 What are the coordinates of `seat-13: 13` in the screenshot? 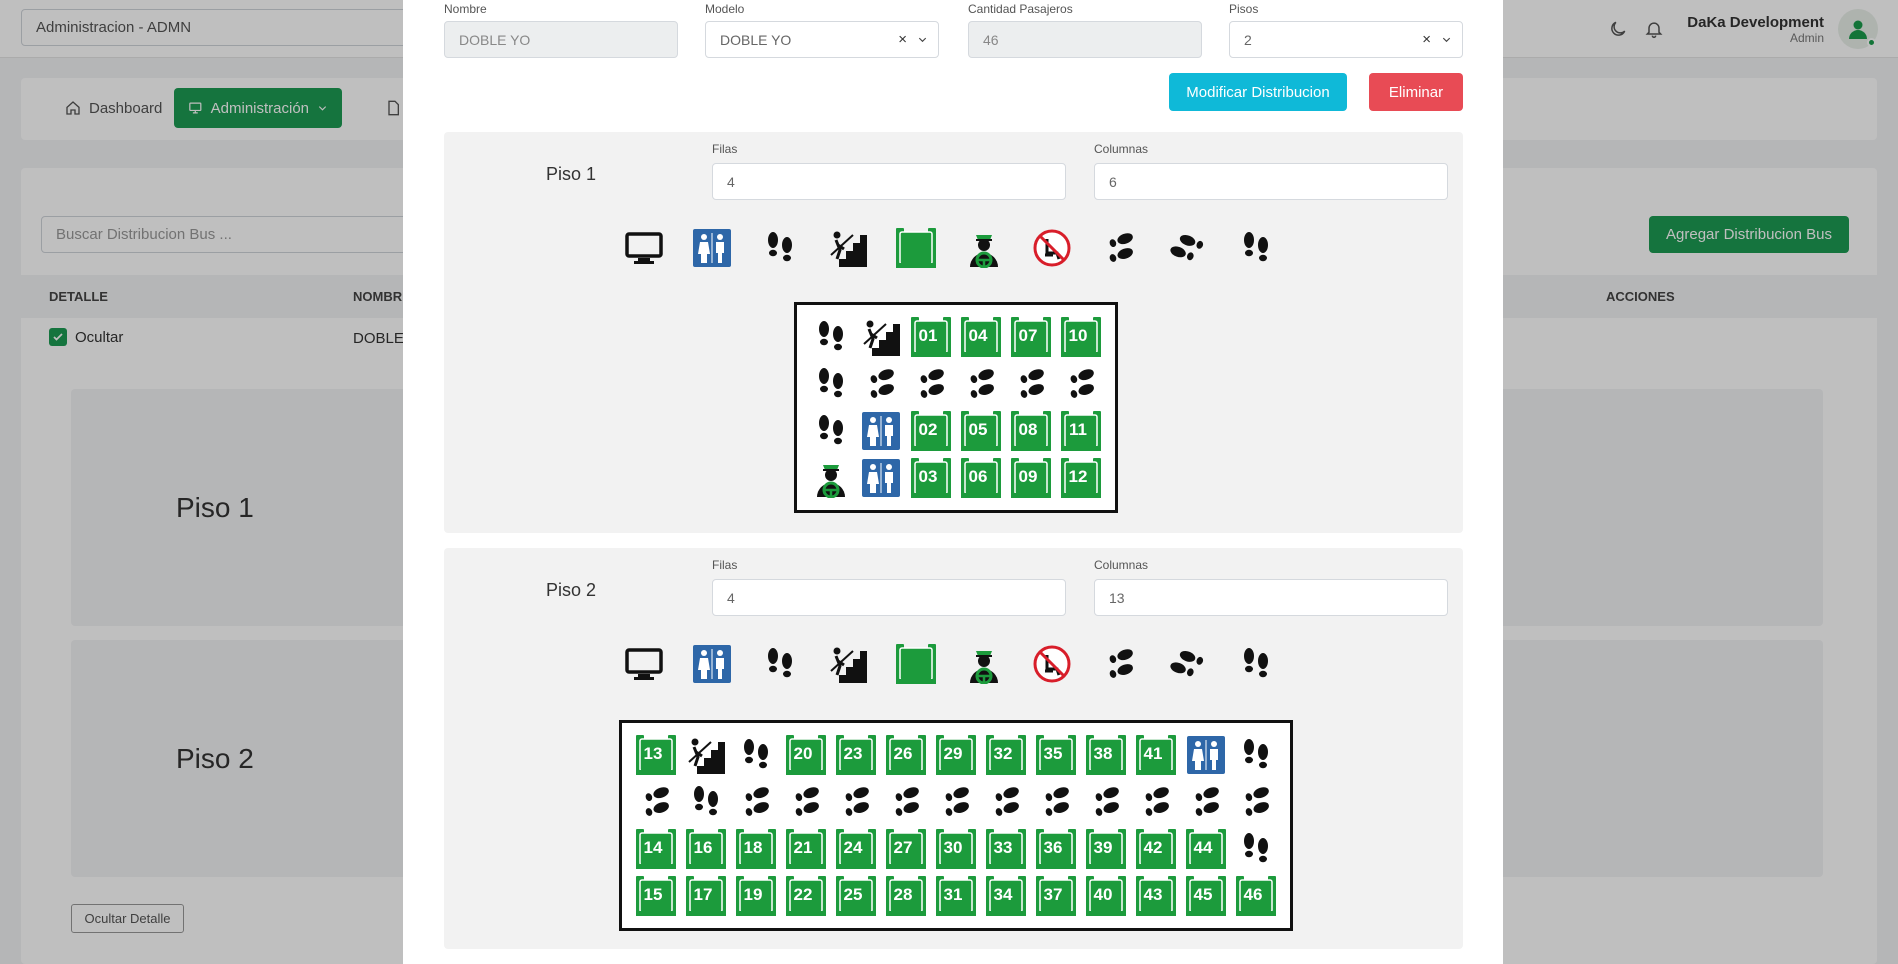 It's located at (656, 755).